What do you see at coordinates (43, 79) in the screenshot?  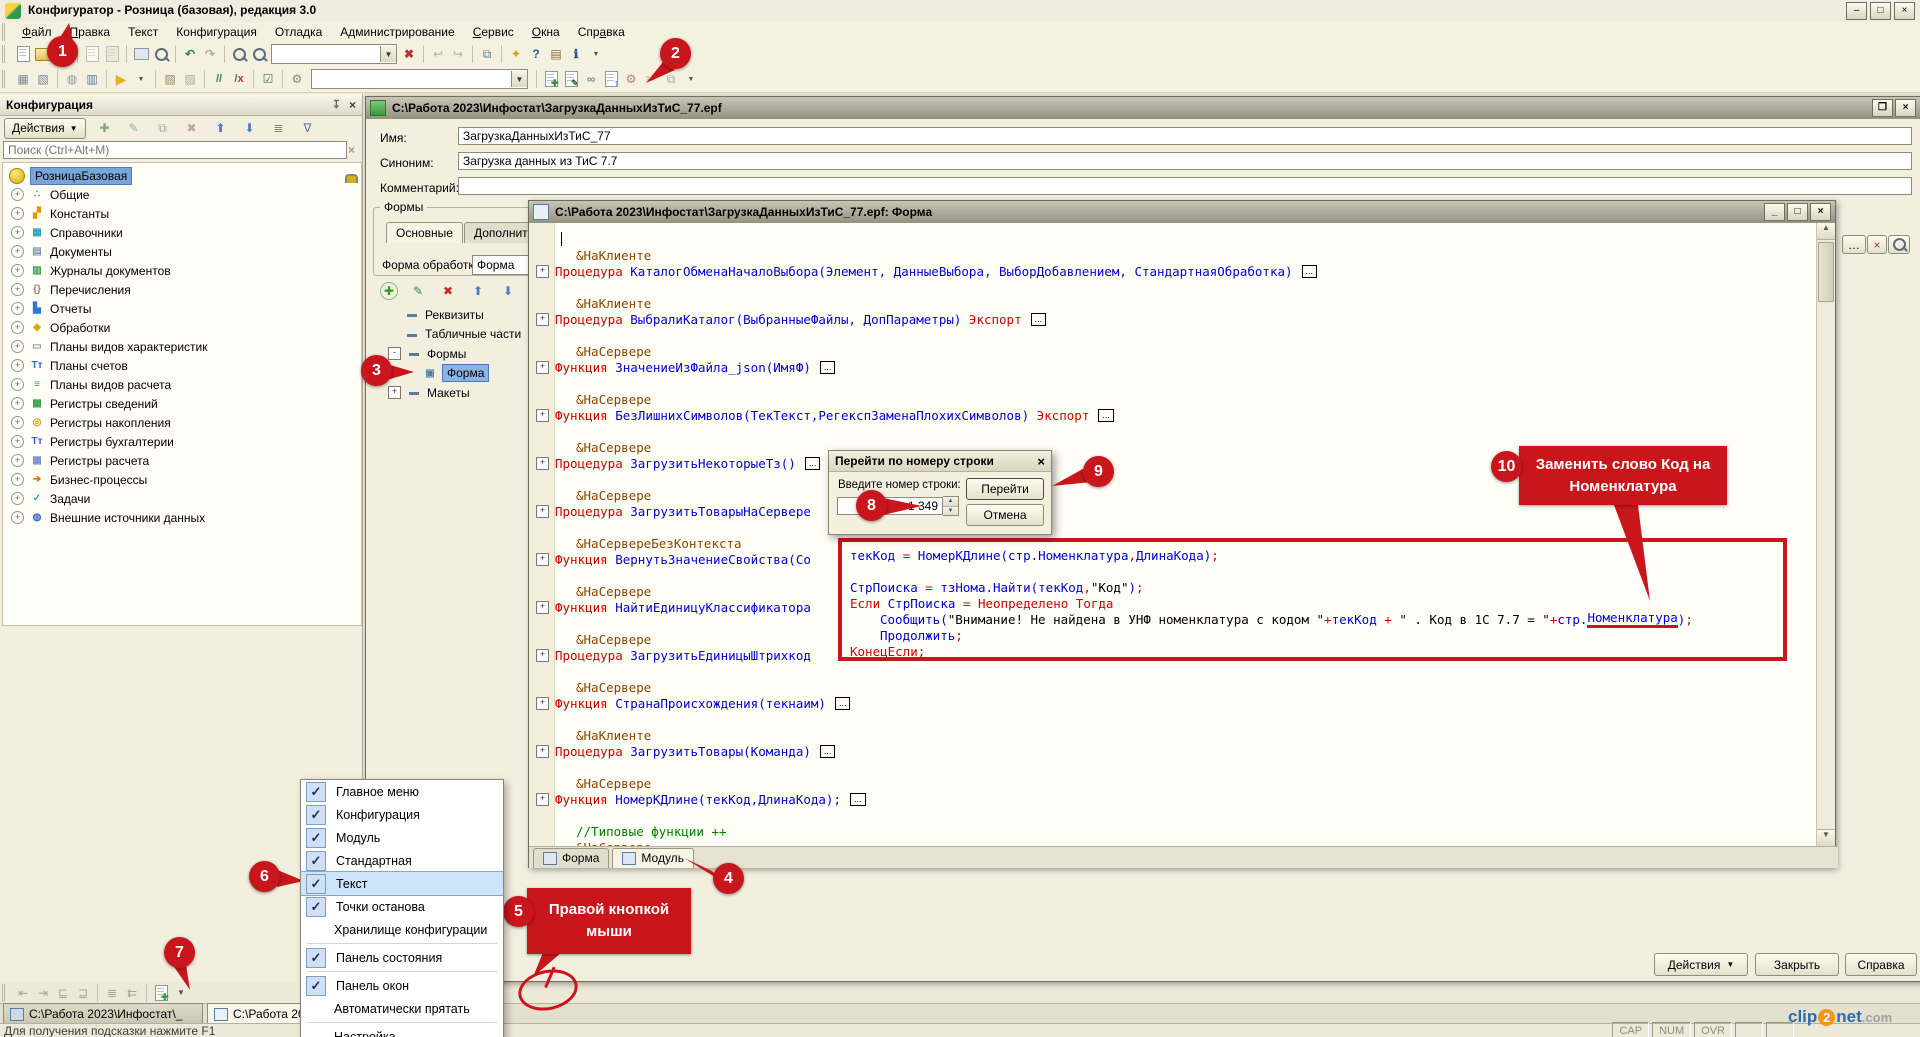 I see `check-modules-icon: ▧` at bounding box center [43, 79].